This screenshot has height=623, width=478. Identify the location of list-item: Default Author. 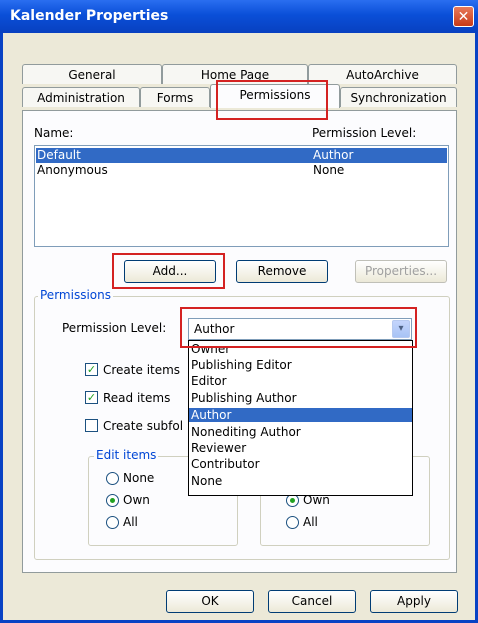
(241, 155).